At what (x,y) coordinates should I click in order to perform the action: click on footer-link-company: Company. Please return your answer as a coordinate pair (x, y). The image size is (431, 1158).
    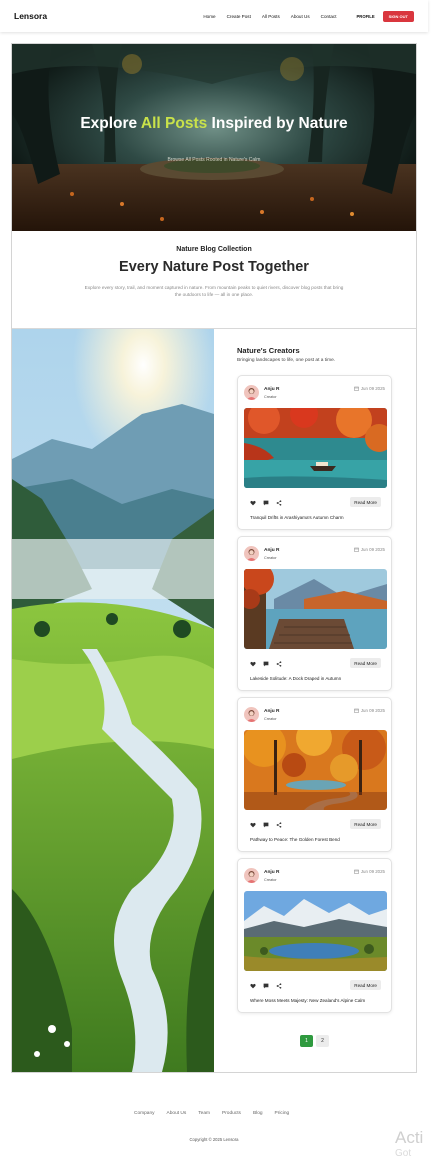
    Looking at the image, I should click on (144, 1113).